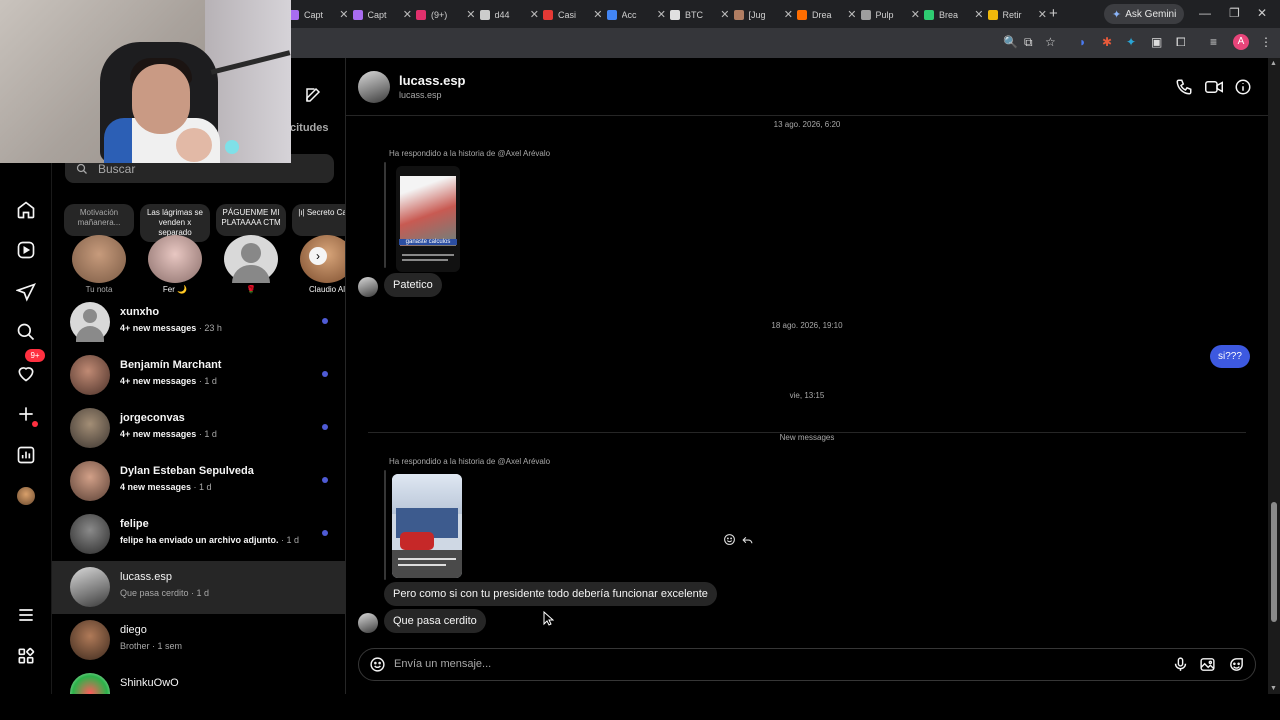 This screenshot has width=1280, height=720. I want to click on conversation-subtitle: 4+ new messages · 23 h, so click(171, 328).